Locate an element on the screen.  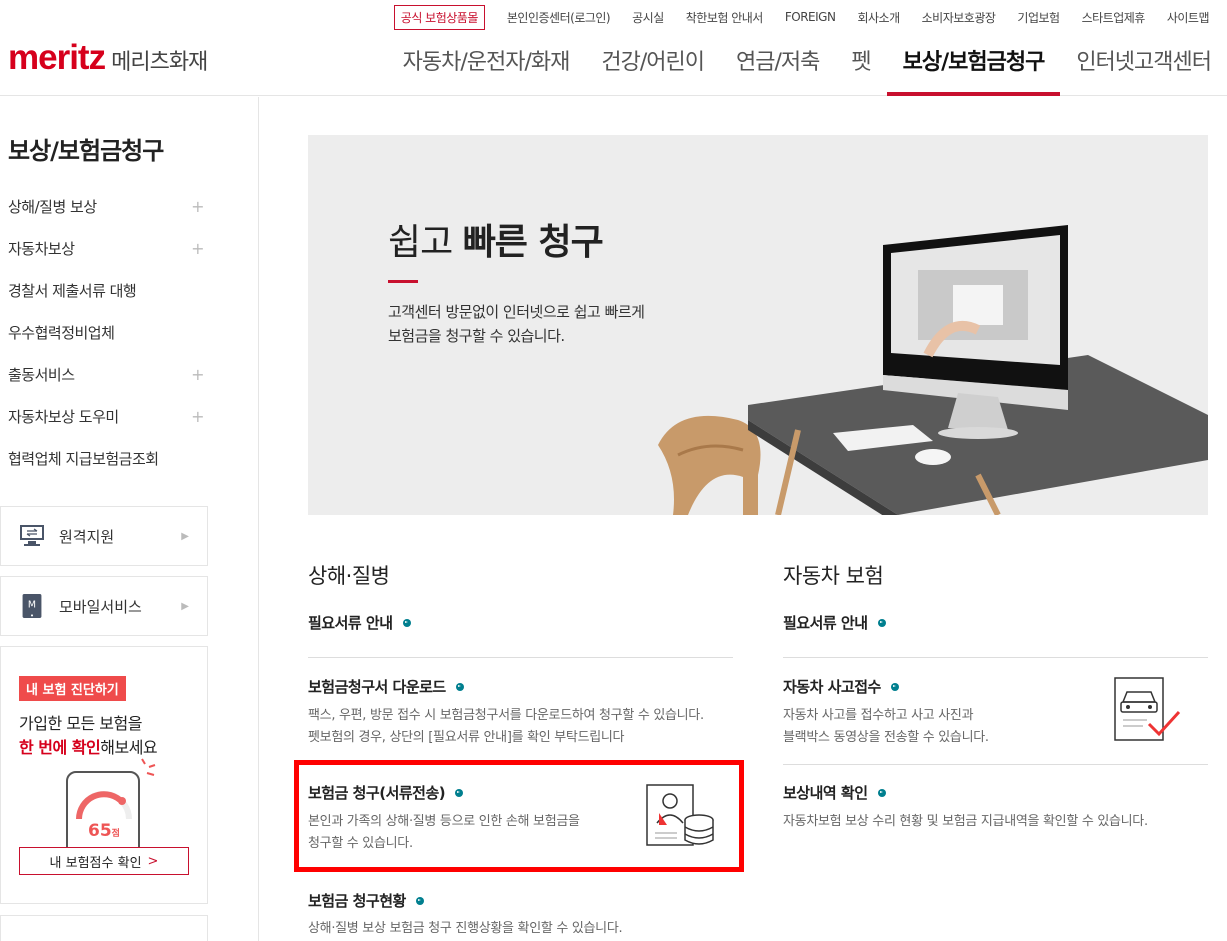
foreign-link: FOREIGN is located at coordinates (810, 17).